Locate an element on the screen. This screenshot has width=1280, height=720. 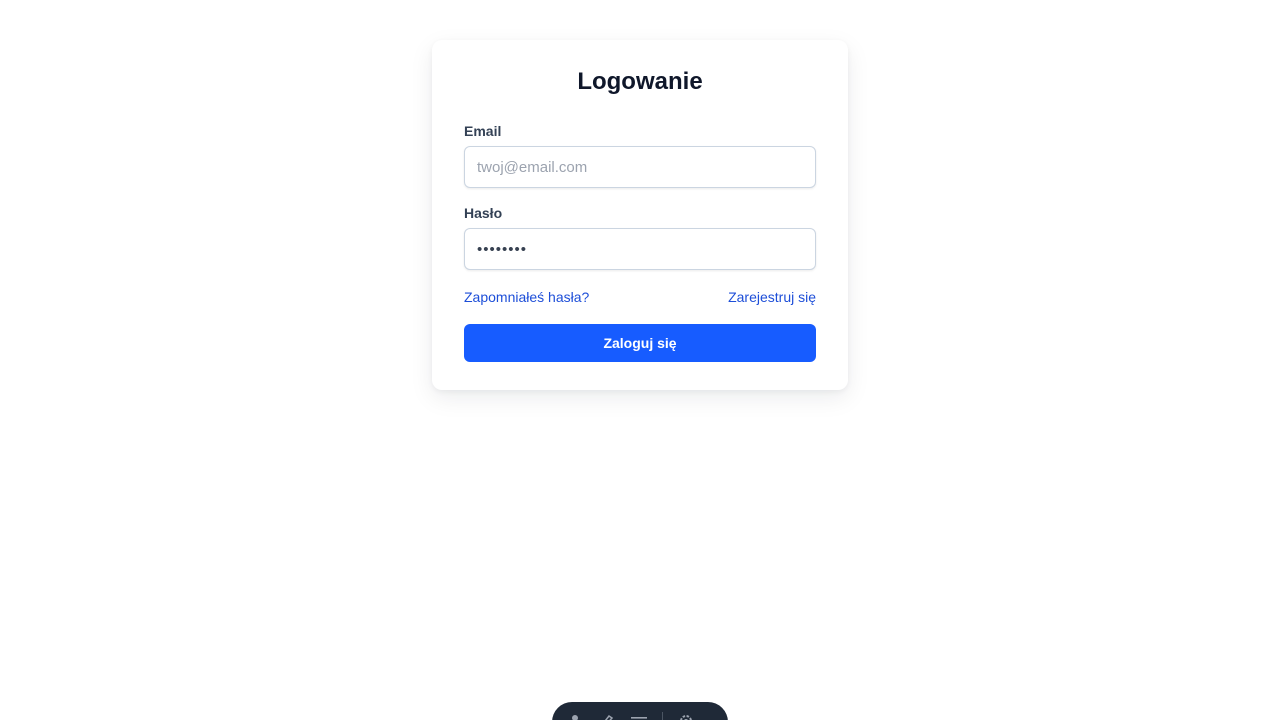
gear-icon is located at coordinates (686, 716).